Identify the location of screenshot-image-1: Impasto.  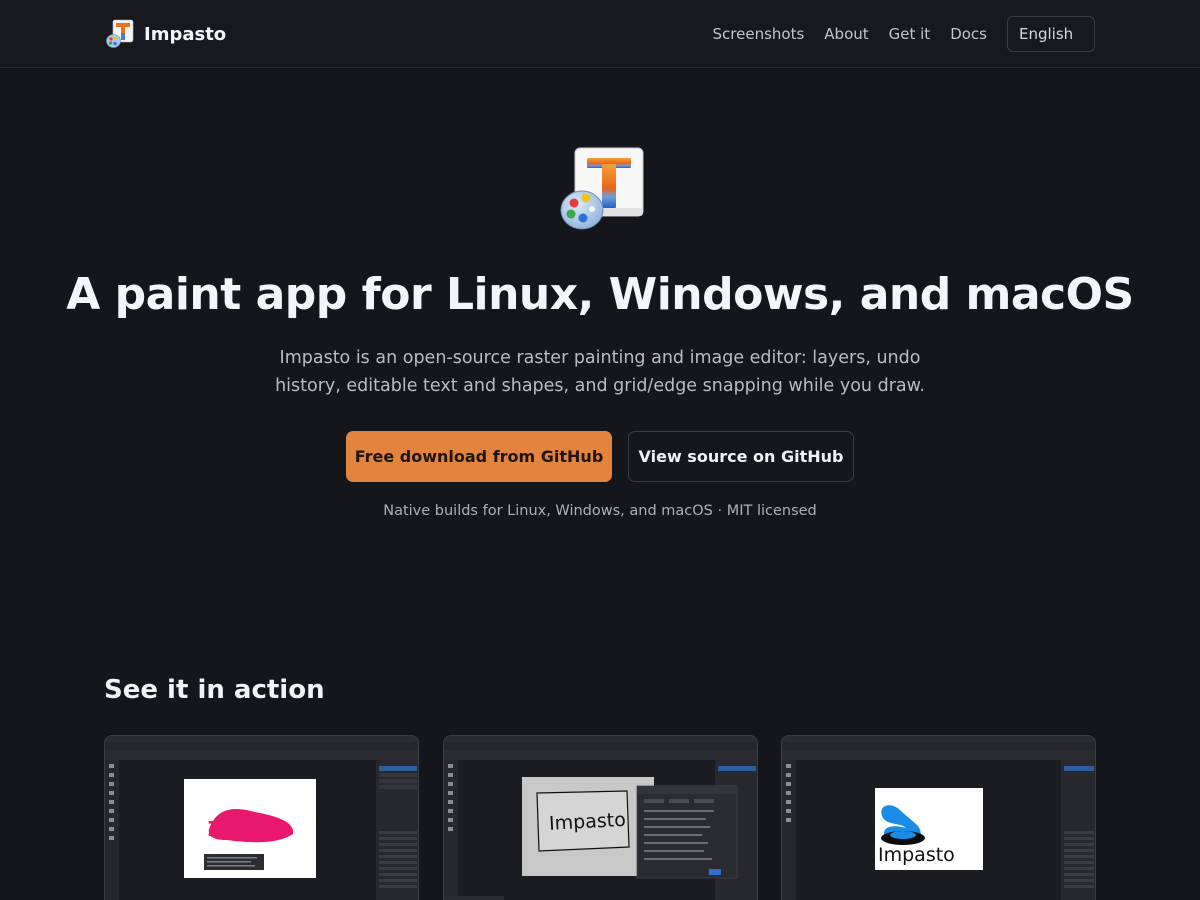
(261, 818).